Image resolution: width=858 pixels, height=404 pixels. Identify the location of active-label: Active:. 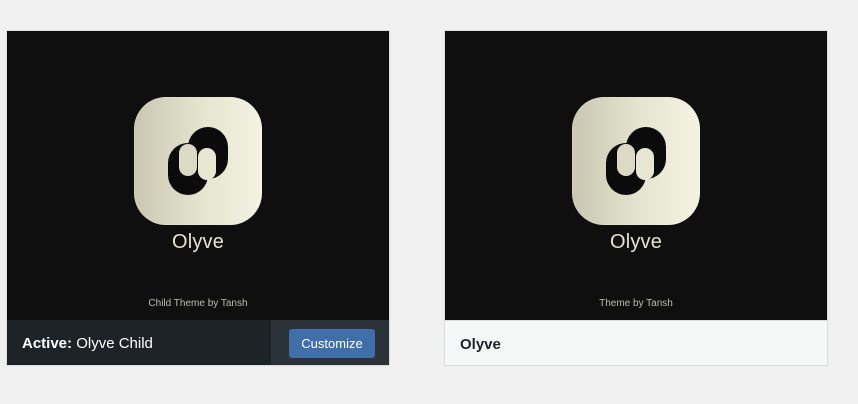
(47, 343).